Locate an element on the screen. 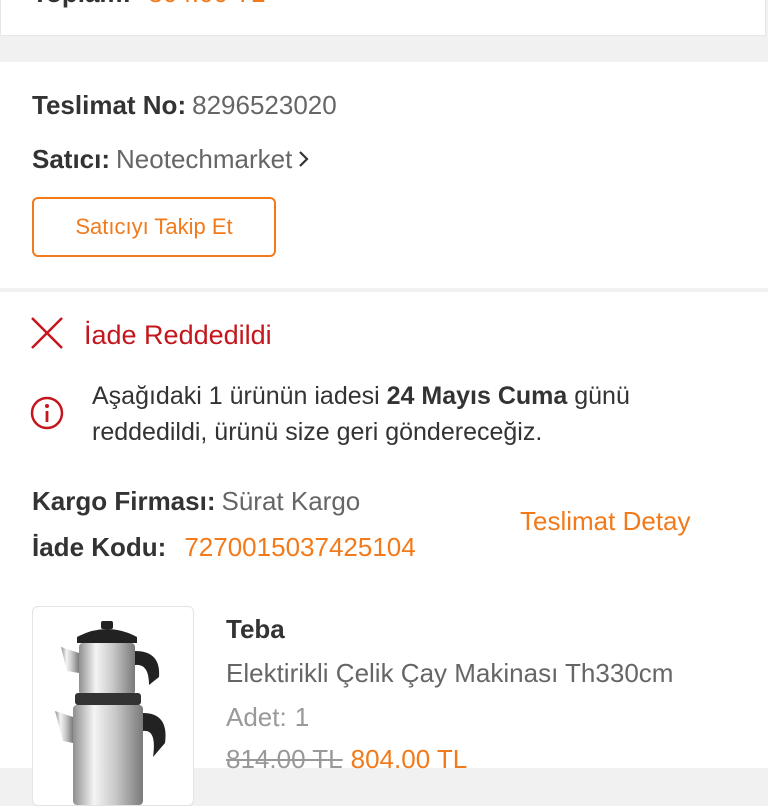 This screenshot has height=806, width=768. return-code-row: İade Kodu: 7270015037425104 is located at coordinates (224, 547).